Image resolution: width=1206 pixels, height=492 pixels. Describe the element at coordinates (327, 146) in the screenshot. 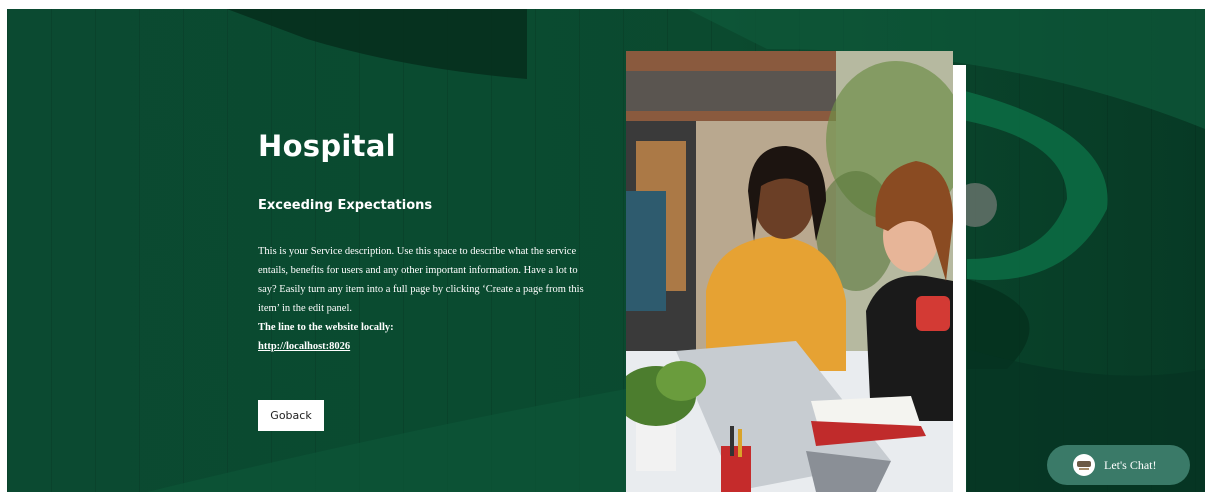

I see `service-title: Hospital` at that location.